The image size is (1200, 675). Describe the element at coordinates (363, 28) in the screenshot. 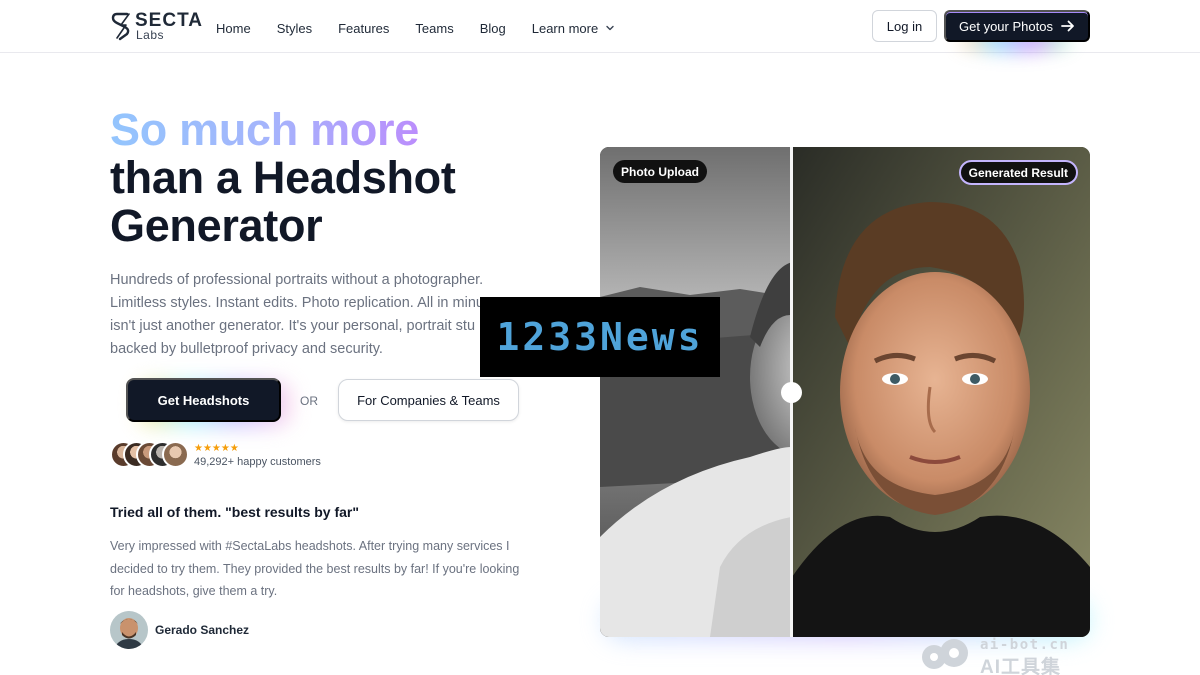

I see `nav-features: Features` at that location.